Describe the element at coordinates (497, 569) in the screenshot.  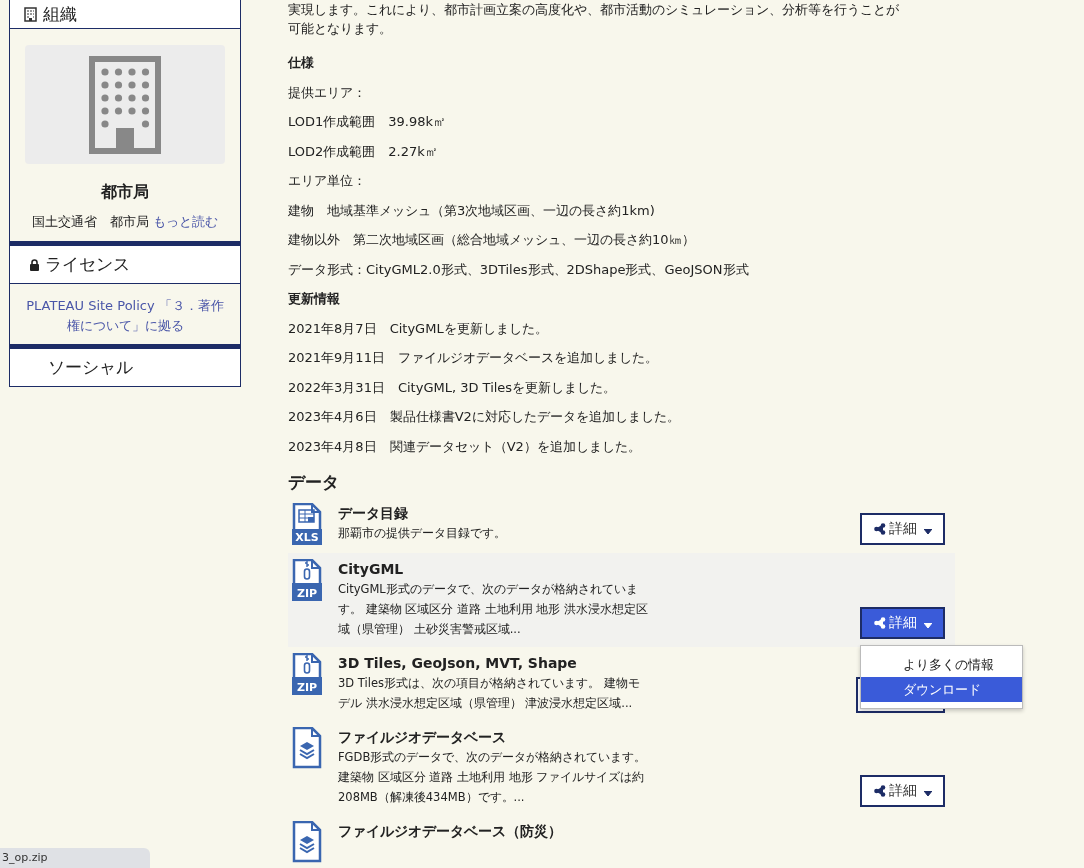
I see `item-title: CityGML` at that location.